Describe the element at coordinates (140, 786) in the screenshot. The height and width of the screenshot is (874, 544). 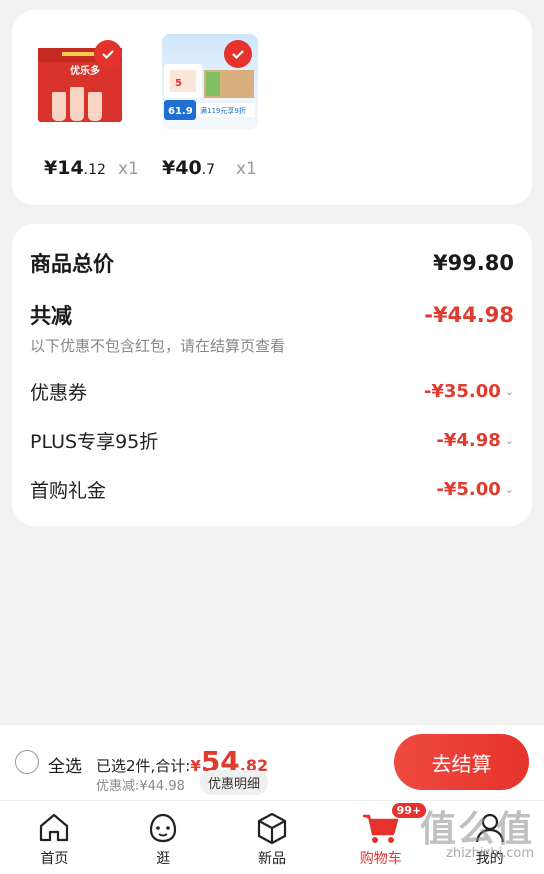
I see `discount-summary: 优惠减:¥44.98` at that location.